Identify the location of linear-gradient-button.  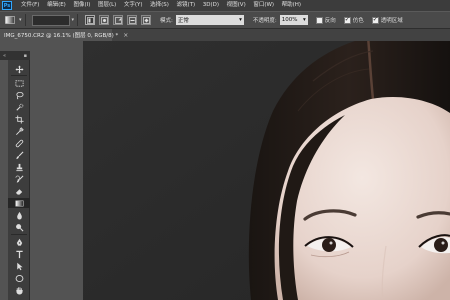
(90, 20).